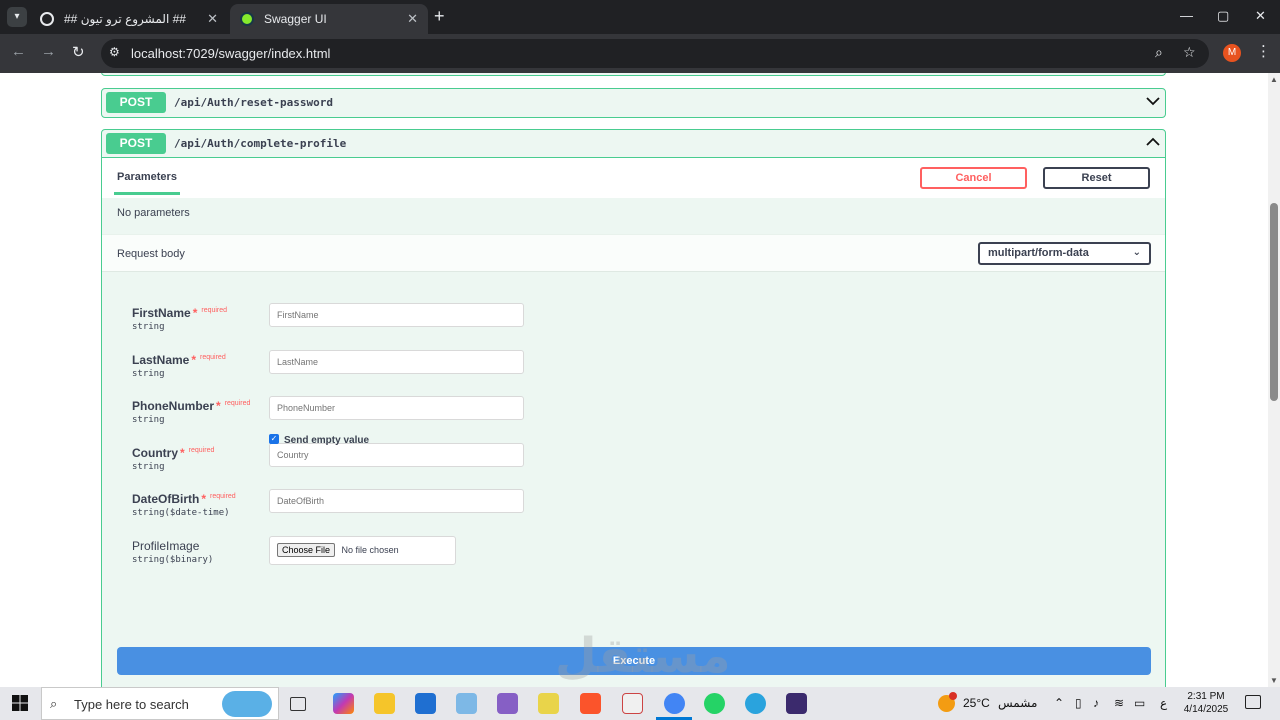 Image resolution: width=1280 pixels, height=720 pixels. I want to click on tab-favicon-icon, so click(47, 19).